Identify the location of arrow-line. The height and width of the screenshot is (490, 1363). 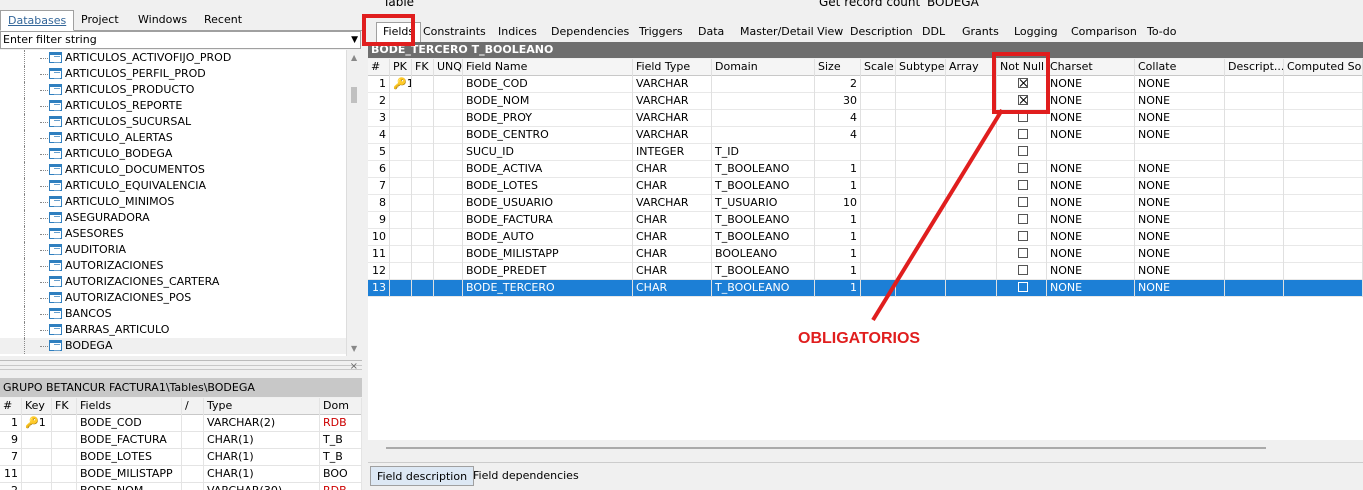
(937, 215).